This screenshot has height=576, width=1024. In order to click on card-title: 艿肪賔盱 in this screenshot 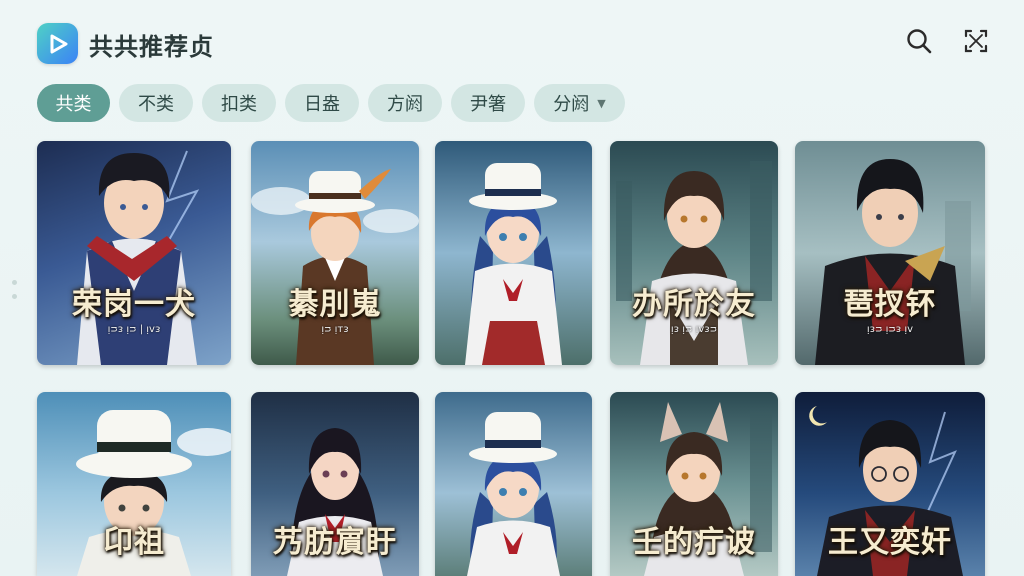, I will do `click(335, 542)`.